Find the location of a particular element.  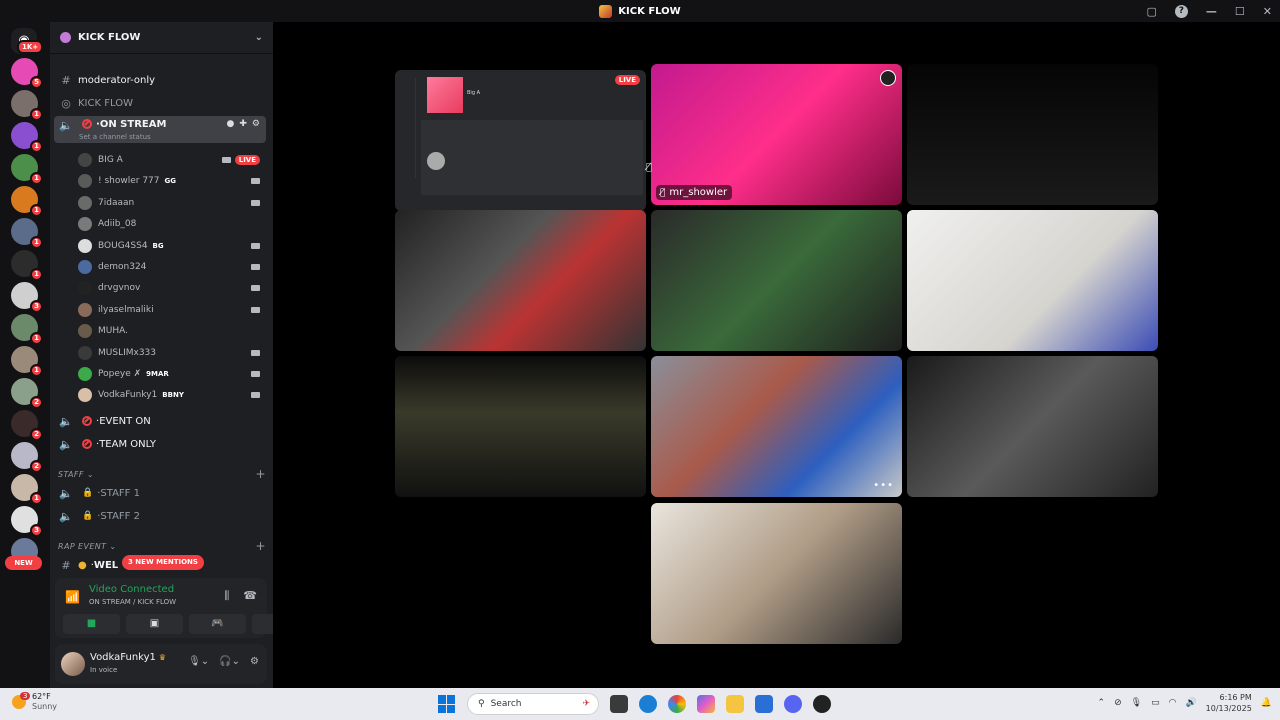

new-mentions-pill: 3 NEW MENTIONS is located at coordinates (163, 562).